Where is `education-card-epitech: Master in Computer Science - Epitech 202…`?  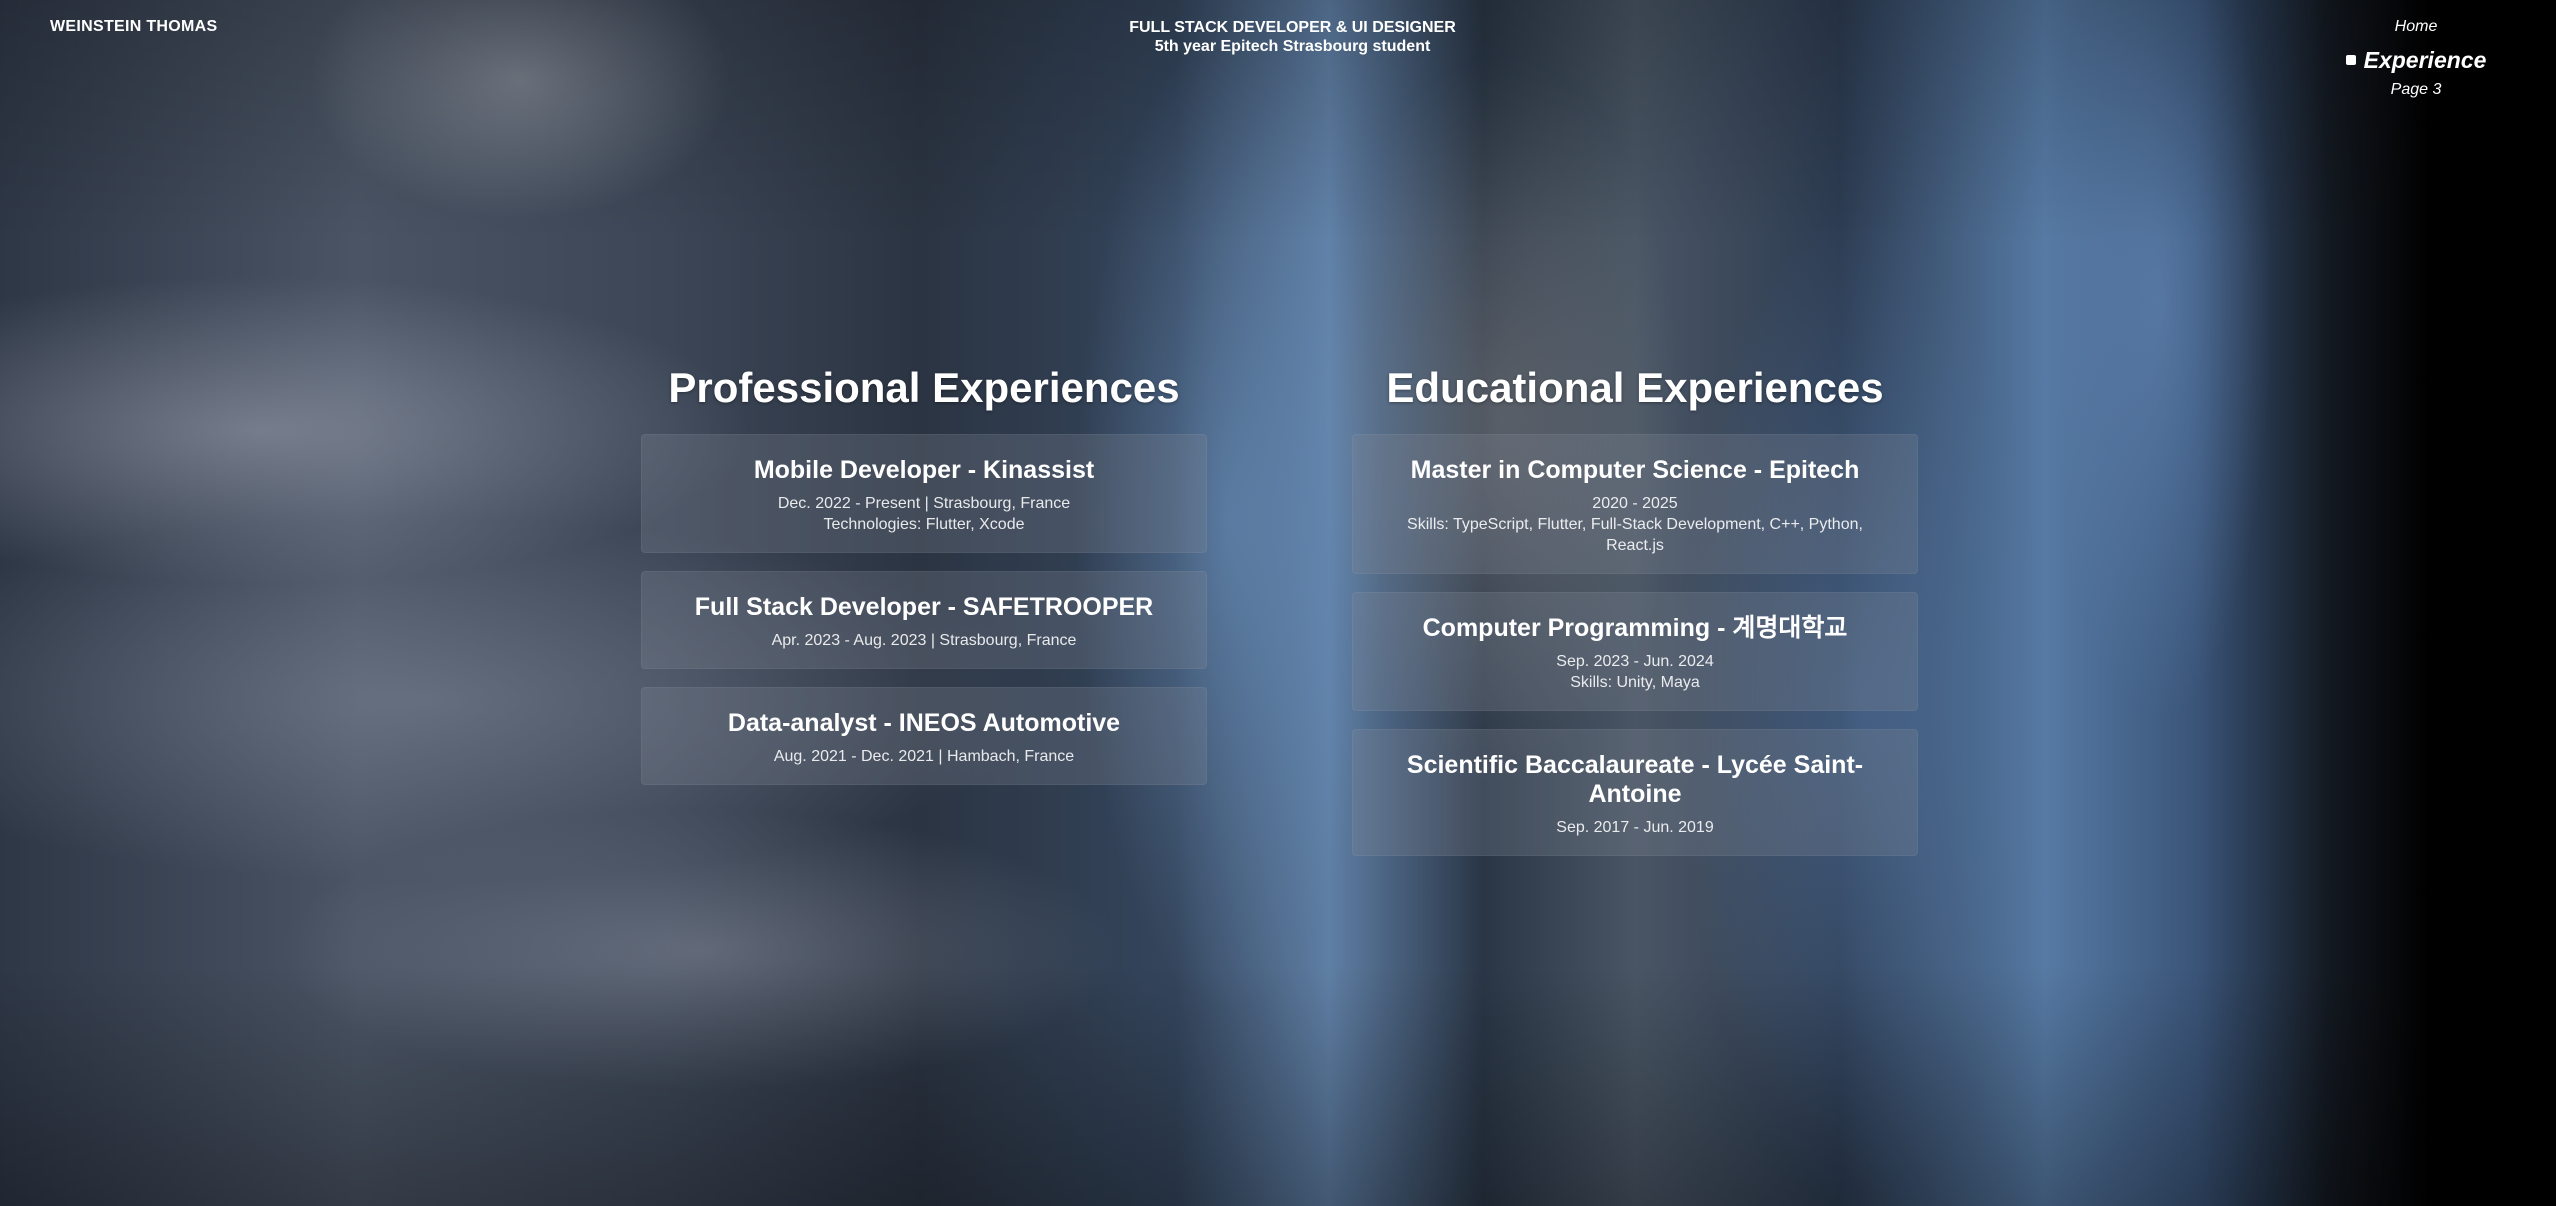 education-card-epitech: Master in Computer Science - Epitech 202… is located at coordinates (1635, 504).